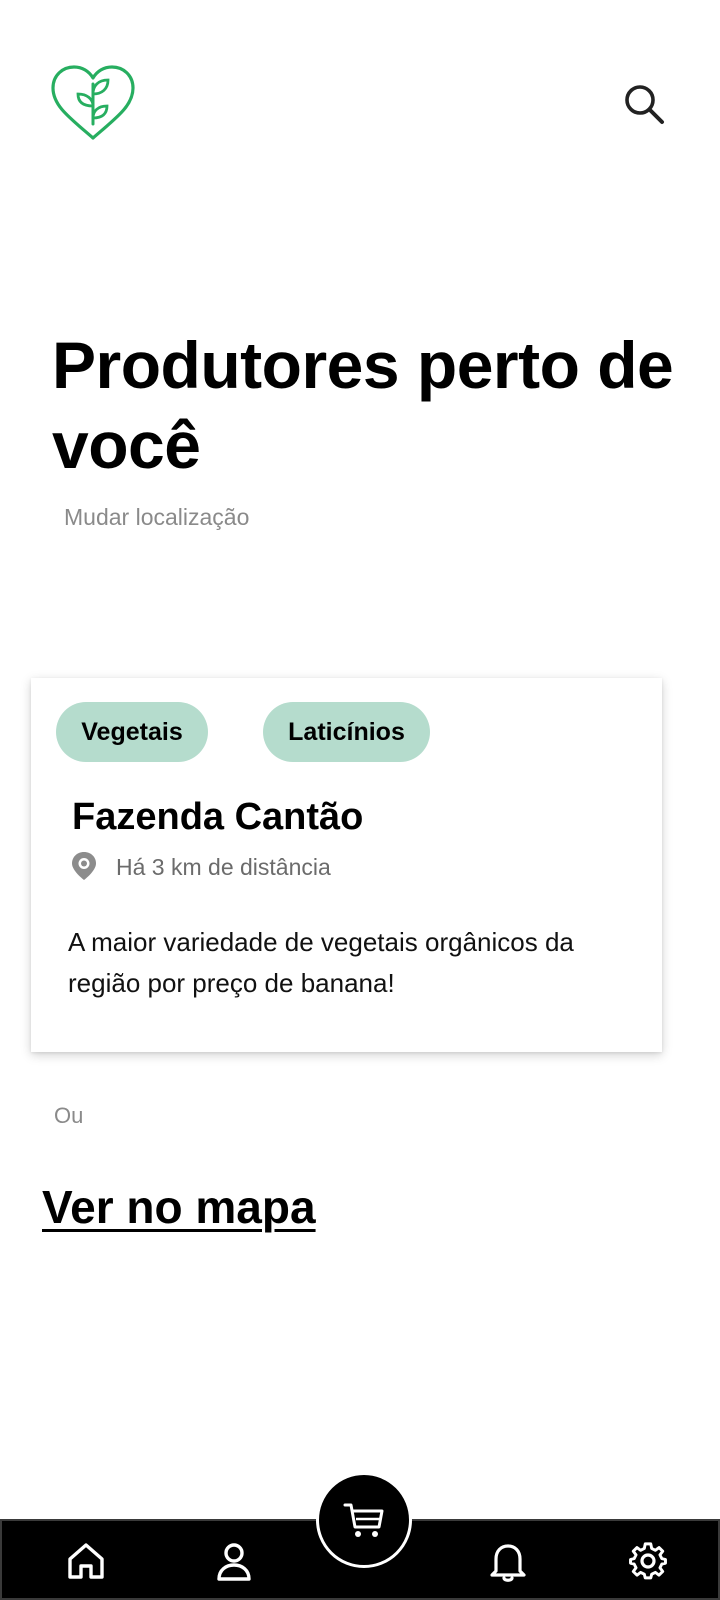 This screenshot has height=1600, width=720. I want to click on cart-button, so click(364, 1520).